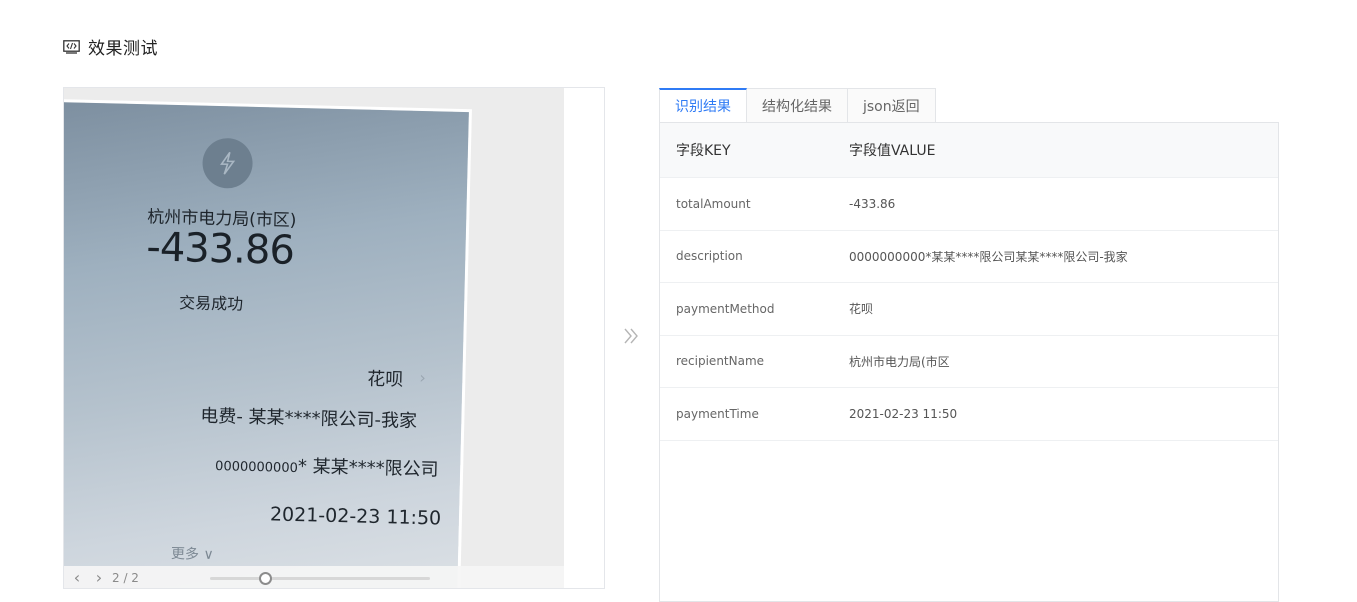 This screenshot has width=1357, height=602. What do you see at coordinates (703, 151) in the screenshot?
I see `column-header-key: 字段KEY` at bounding box center [703, 151].